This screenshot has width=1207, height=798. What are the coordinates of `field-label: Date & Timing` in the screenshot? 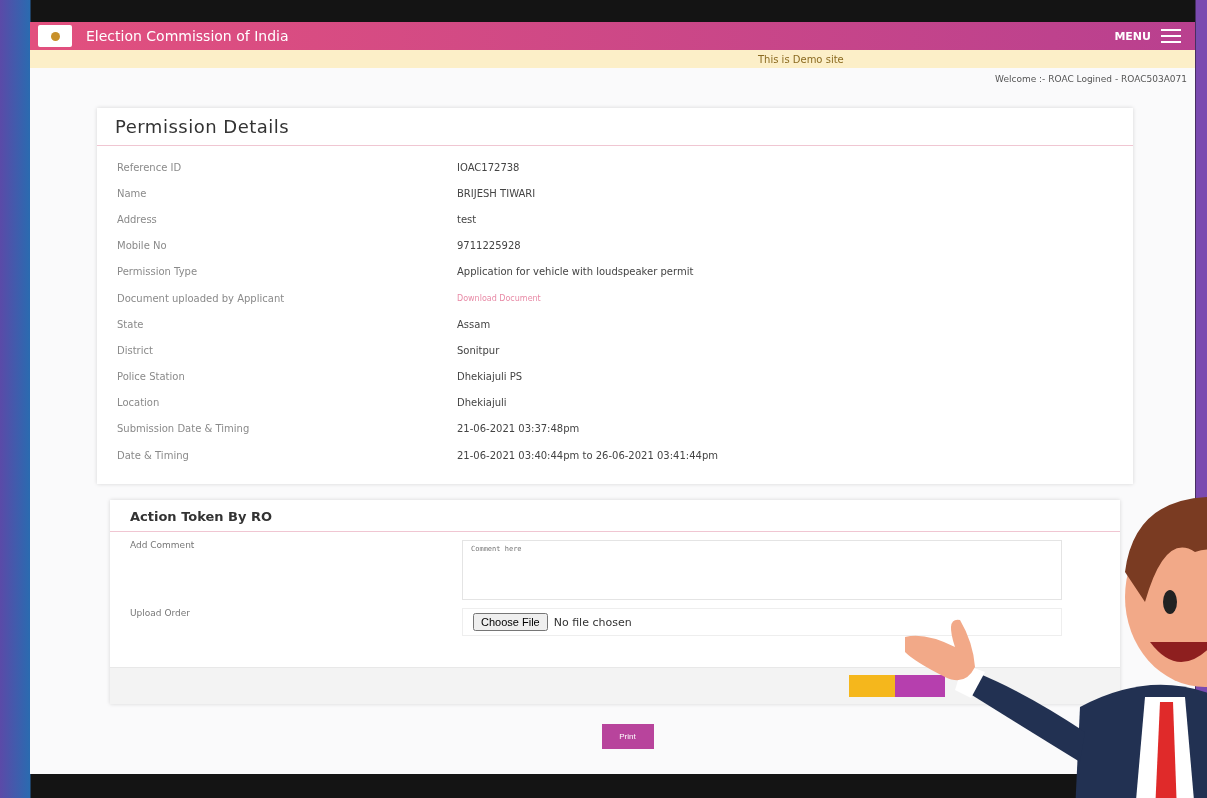 It's located at (153, 455).